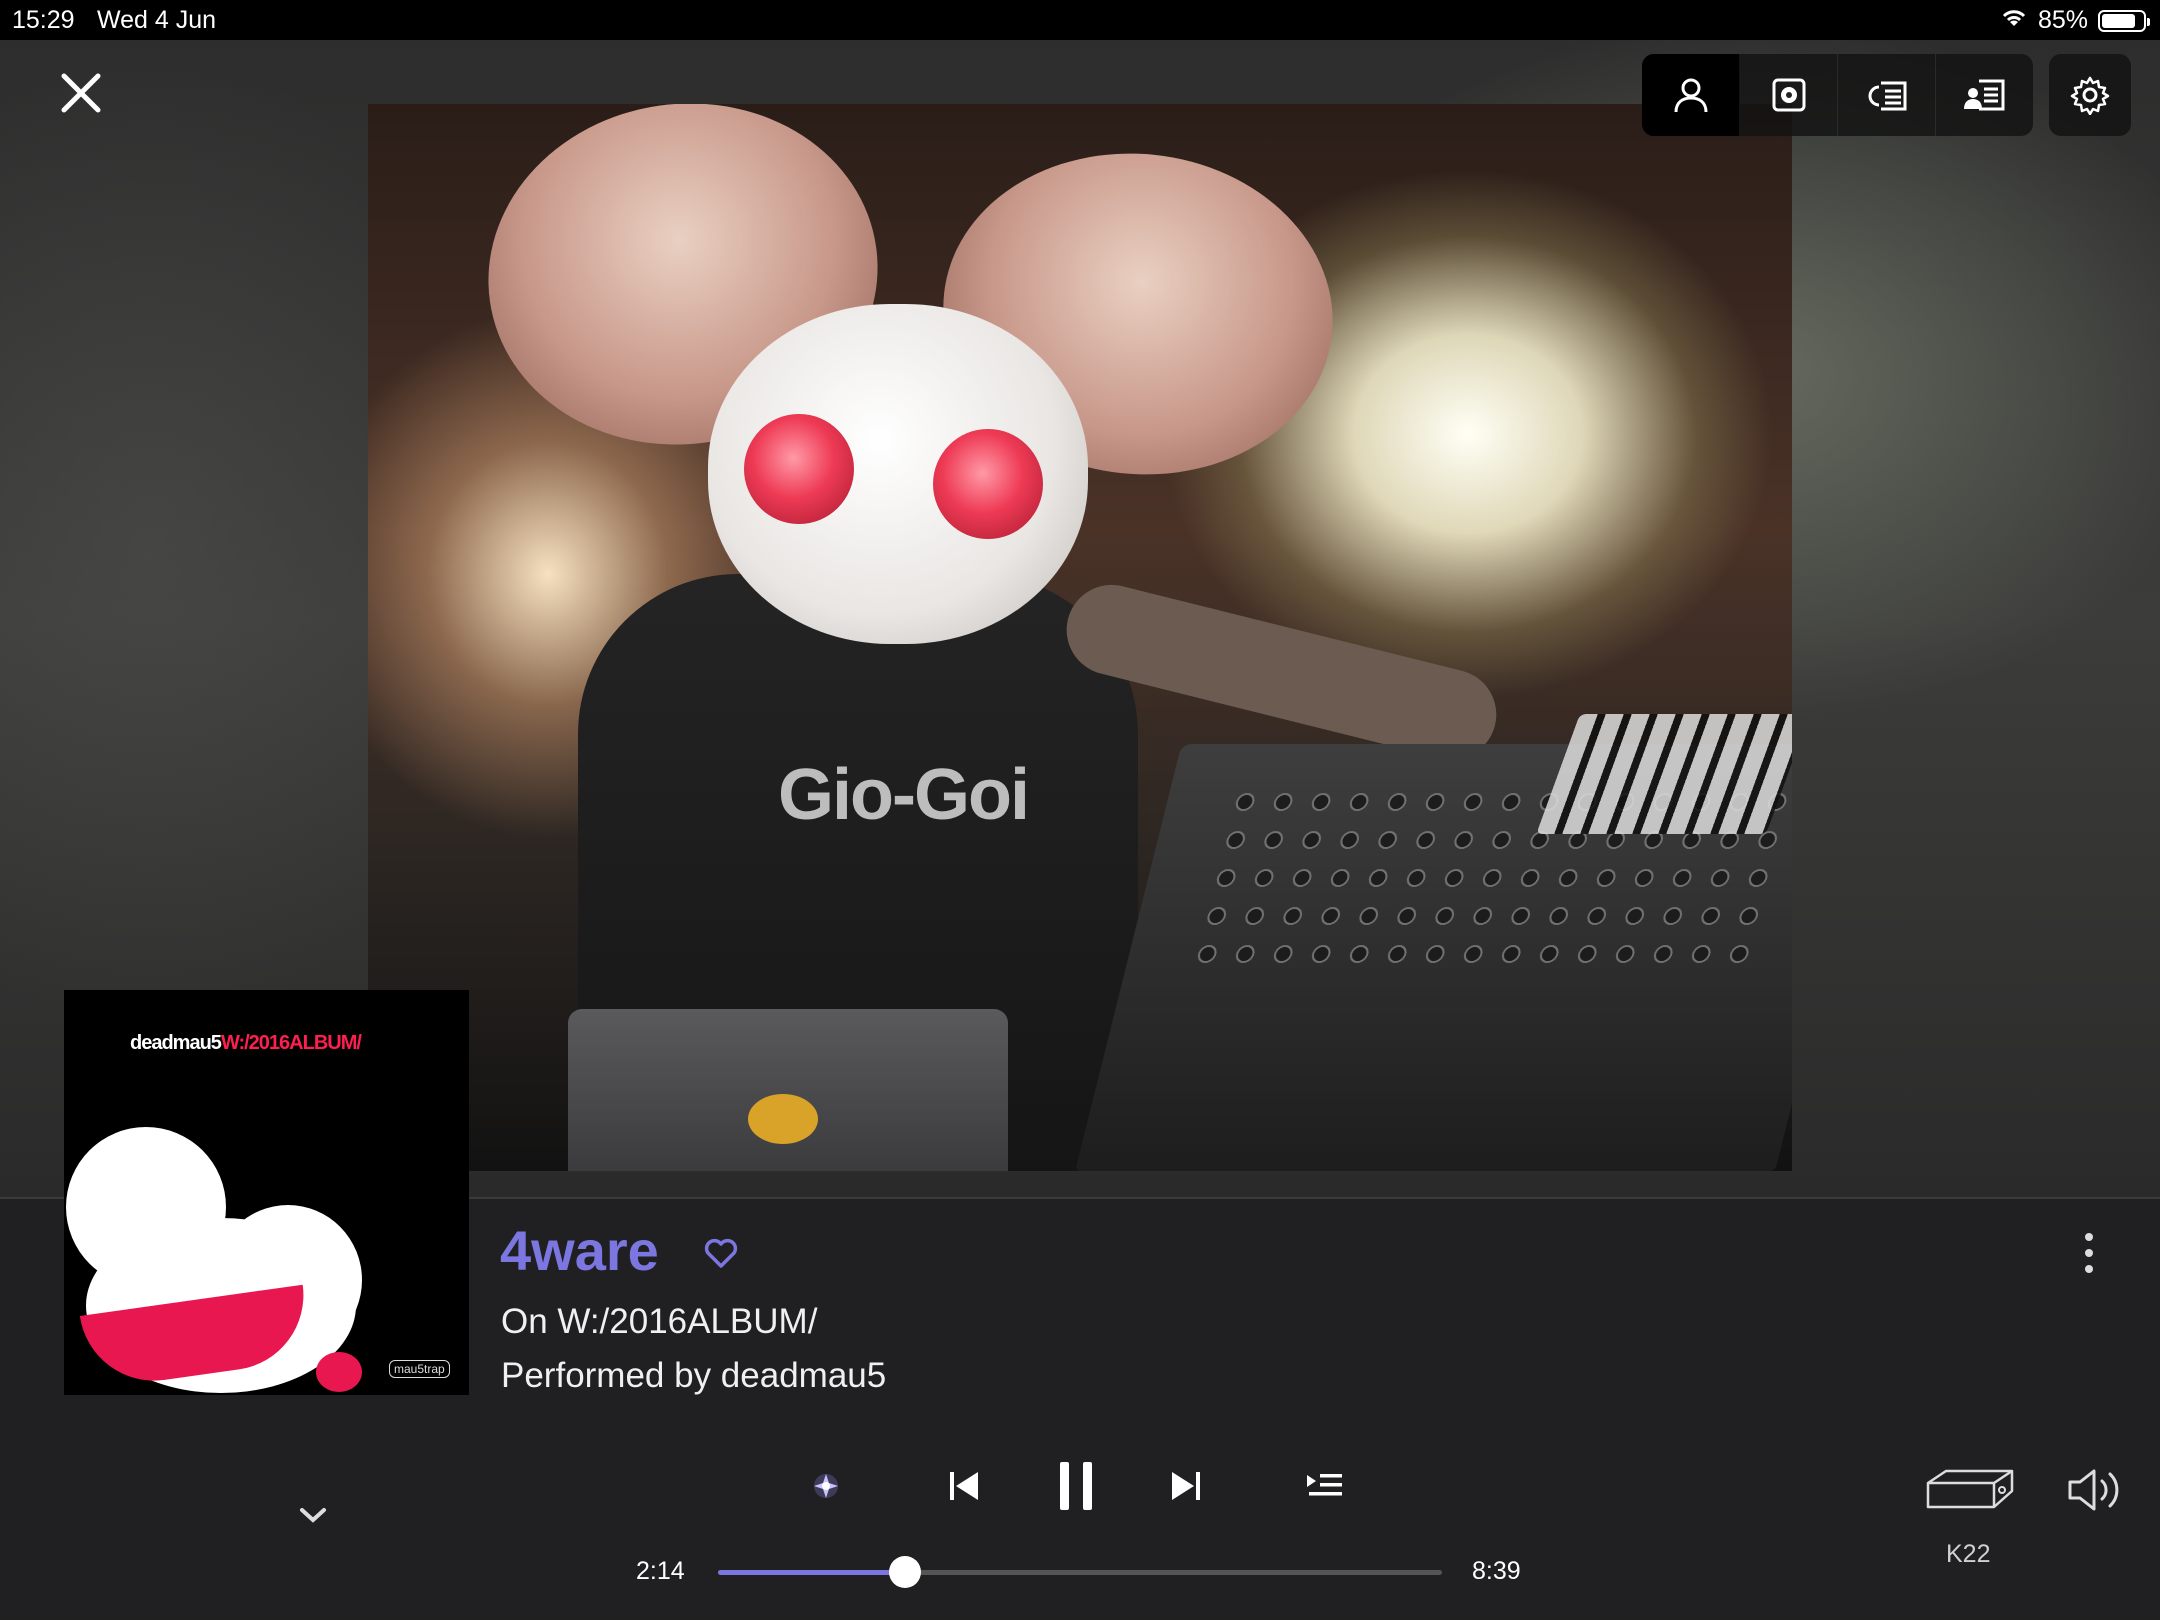 Image resolution: width=2160 pixels, height=1620 pixels. I want to click on track-title: 4ware, so click(579, 1250).